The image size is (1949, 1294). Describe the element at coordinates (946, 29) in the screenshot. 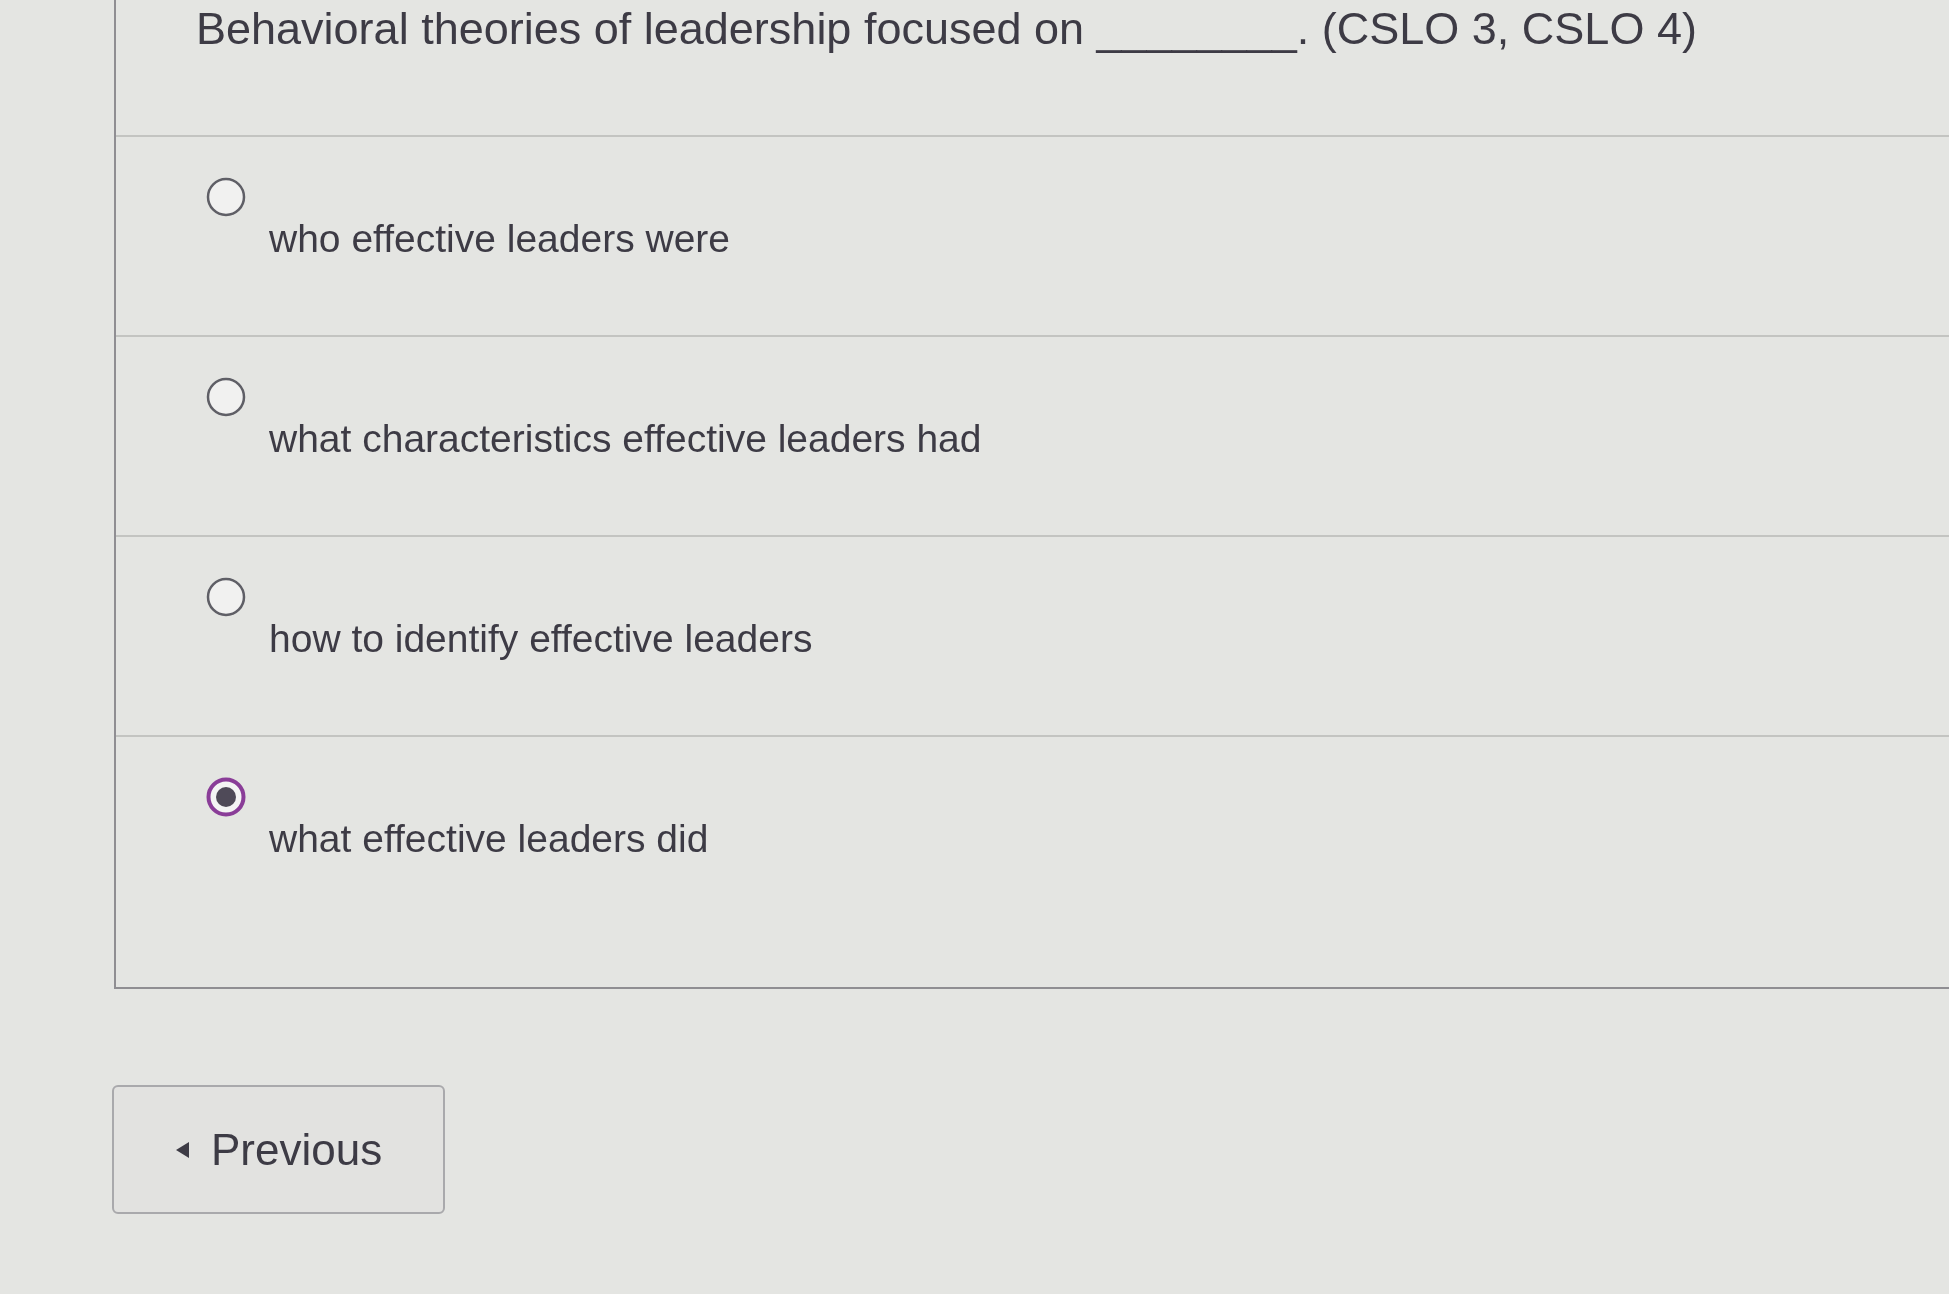

I see `question-text: Behavioral theories of leadership focused on ________. (CSLO 3, CSLO 4)` at that location.